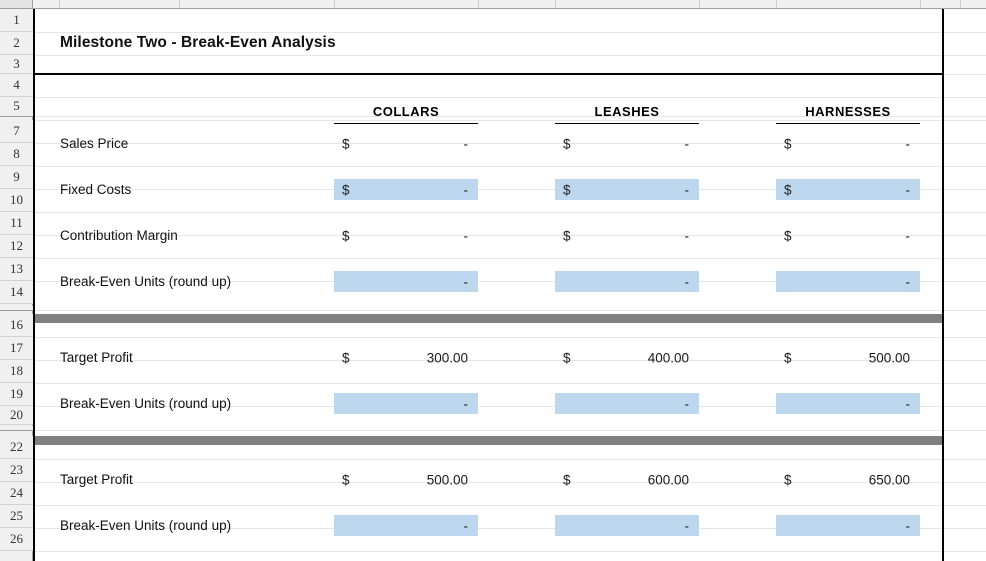 This screenshot has width=986, height=561. Describe the element at coordinates (406, 112) in the screenshot. I see `column-header-collars: COLLARS` at that location.